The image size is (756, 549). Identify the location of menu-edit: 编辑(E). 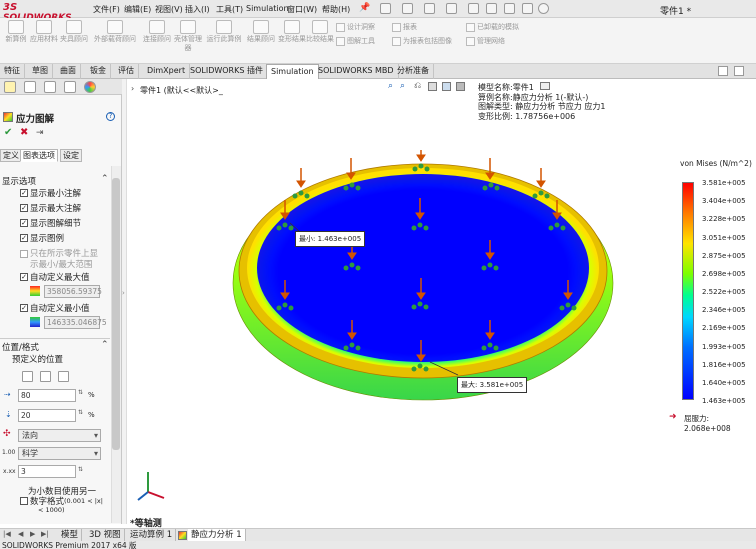
(137, 9).